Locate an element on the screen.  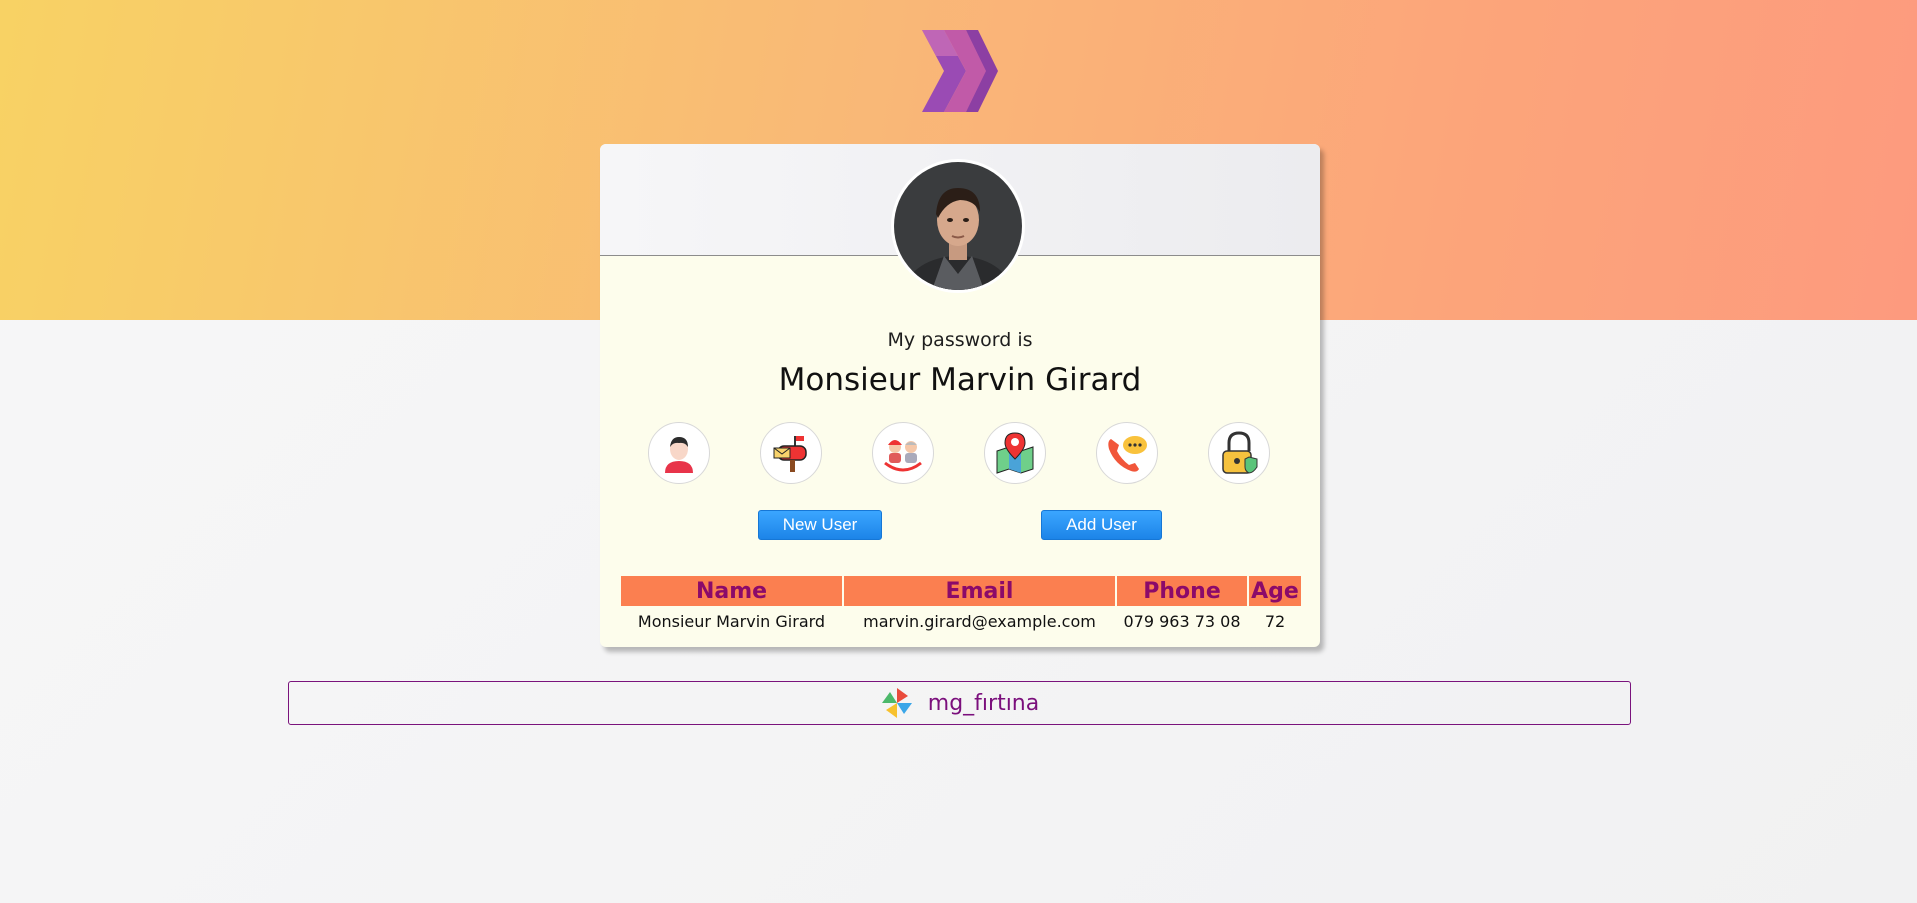
map-location-icon is located at coordinates (1015, 453).